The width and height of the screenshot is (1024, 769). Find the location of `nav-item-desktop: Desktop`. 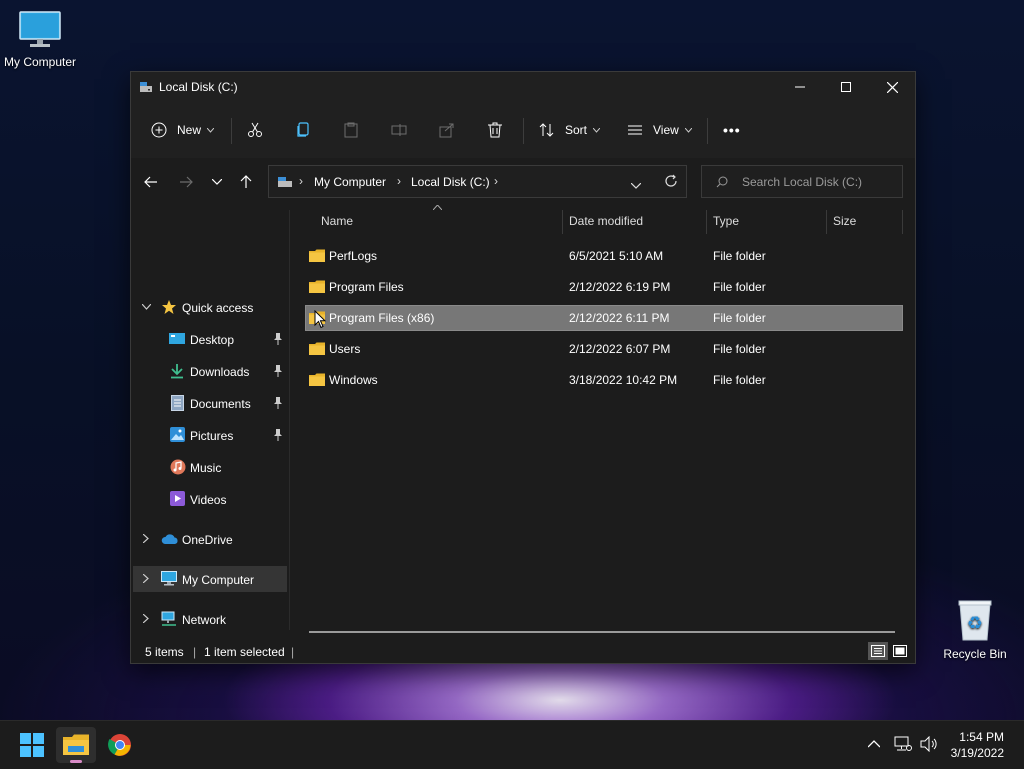

nav-item-desktop: Desktop is located at coordinates (210, 339).